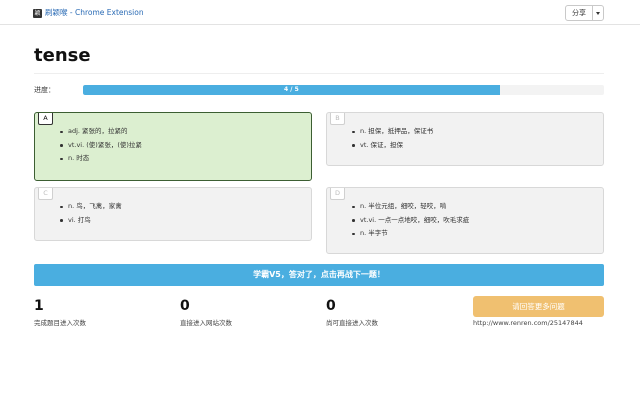 This screenshot has width=640, height=400. What do you see at coordinates (465, 139) in the screenshot?
I see `option-card-b: B n. 担保，抵押品，保证书 vt. 保证，担保` at bounding box center [465, 139].